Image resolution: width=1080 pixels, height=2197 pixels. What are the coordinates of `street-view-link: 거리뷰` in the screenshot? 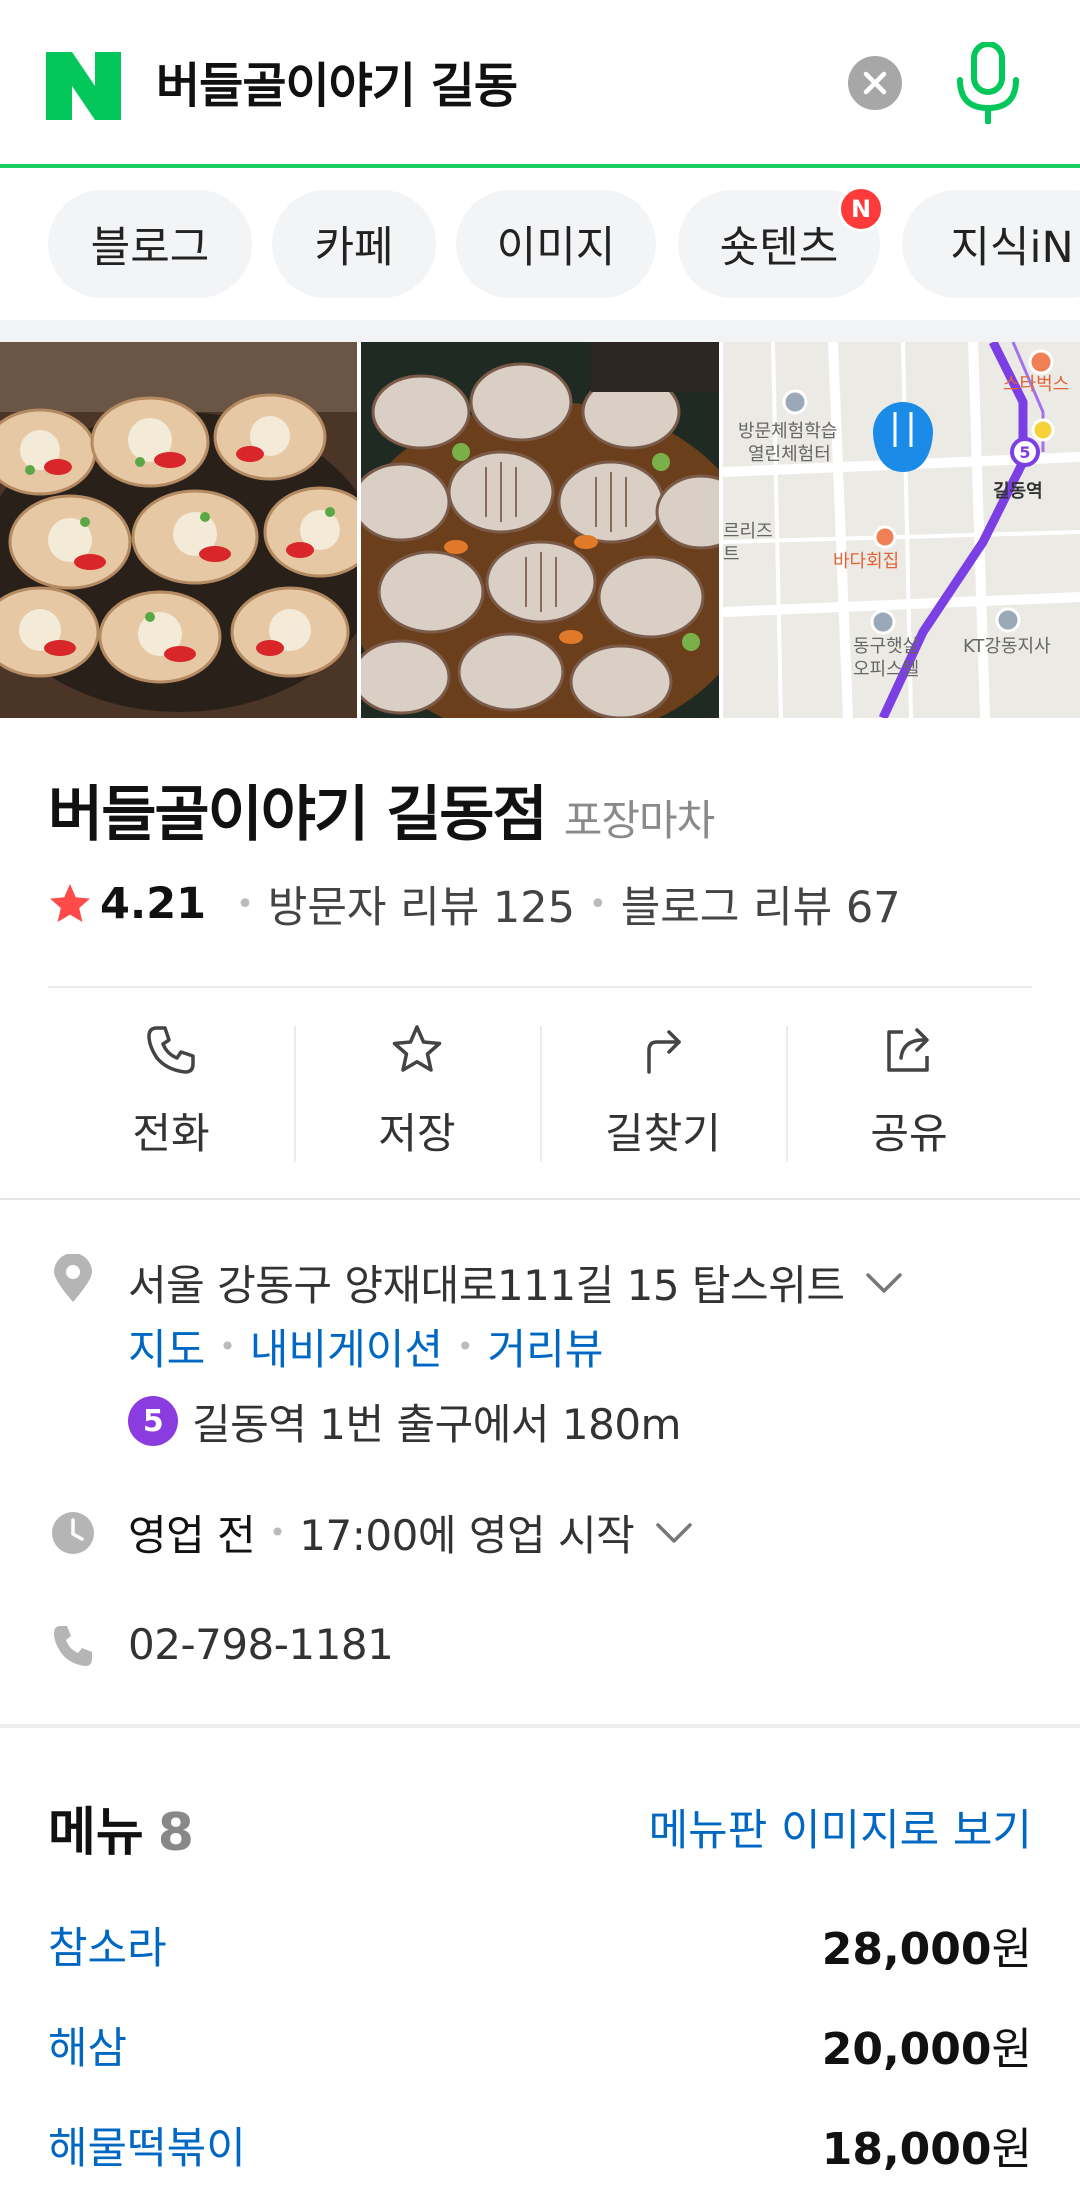 It's located at (546, 1346).